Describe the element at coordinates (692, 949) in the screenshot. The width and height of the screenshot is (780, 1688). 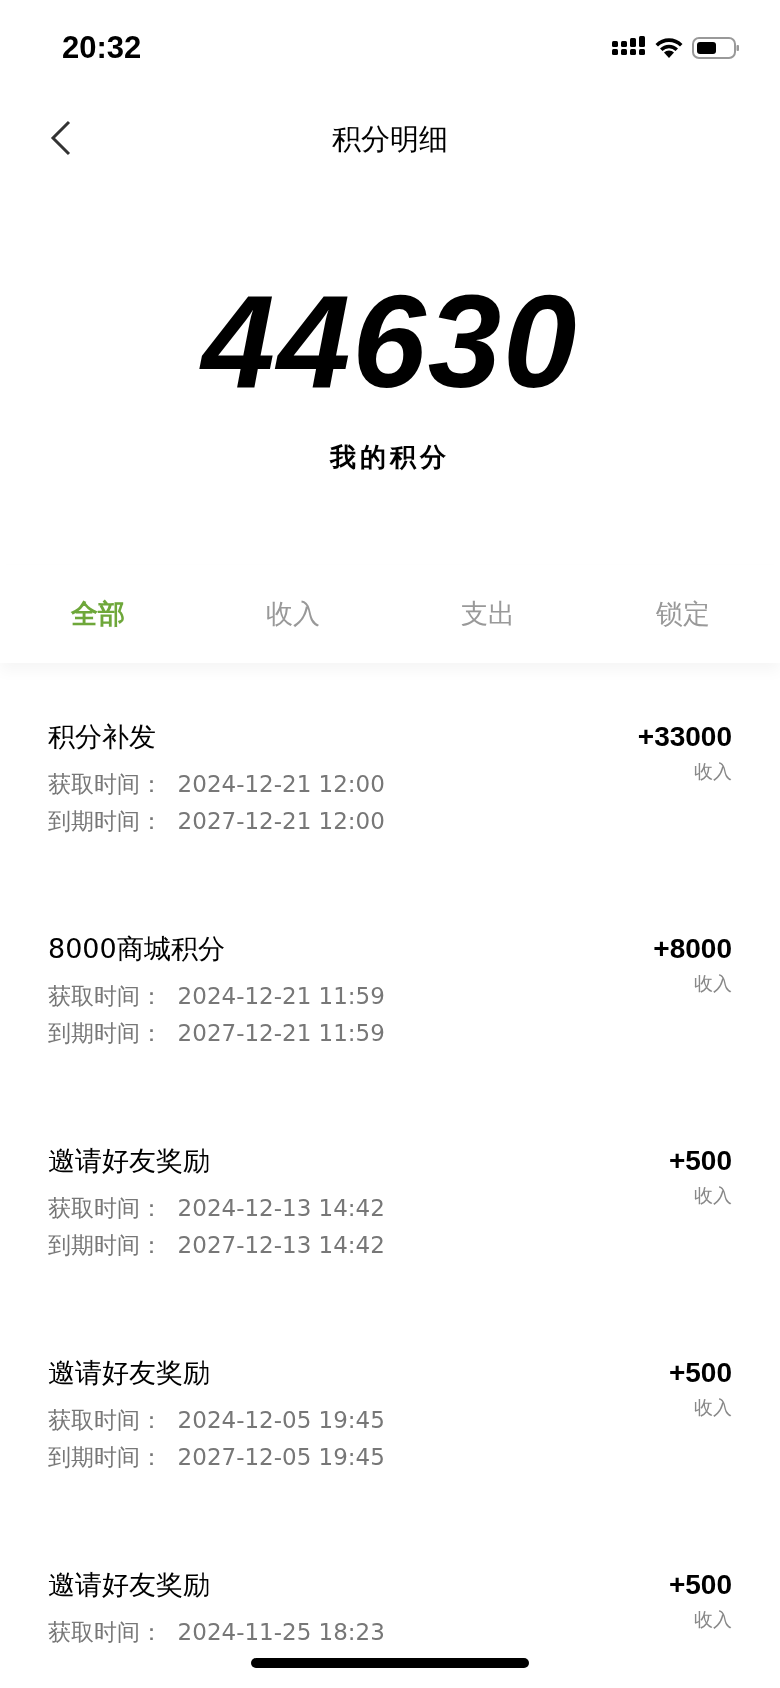
I see `record-amount: +8000` at that location.